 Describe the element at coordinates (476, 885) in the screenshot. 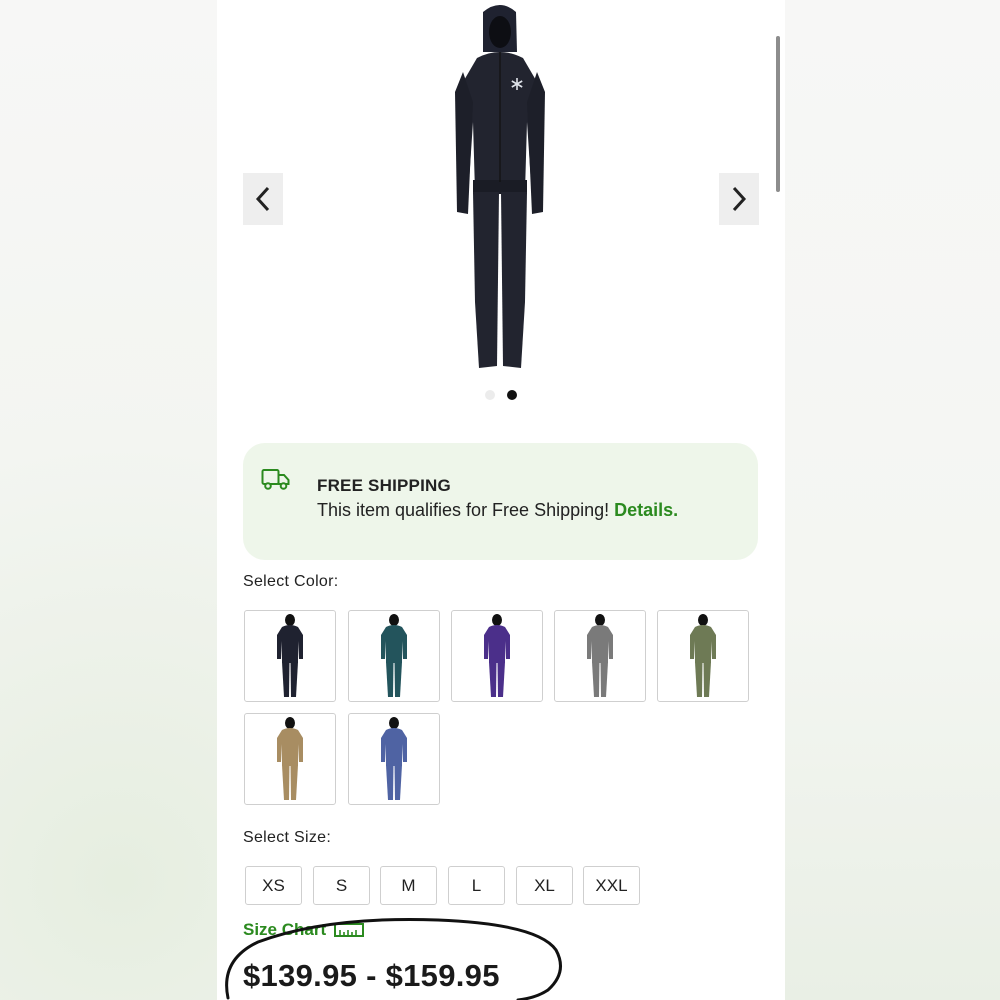

I see `size-button-l: L` at that location.